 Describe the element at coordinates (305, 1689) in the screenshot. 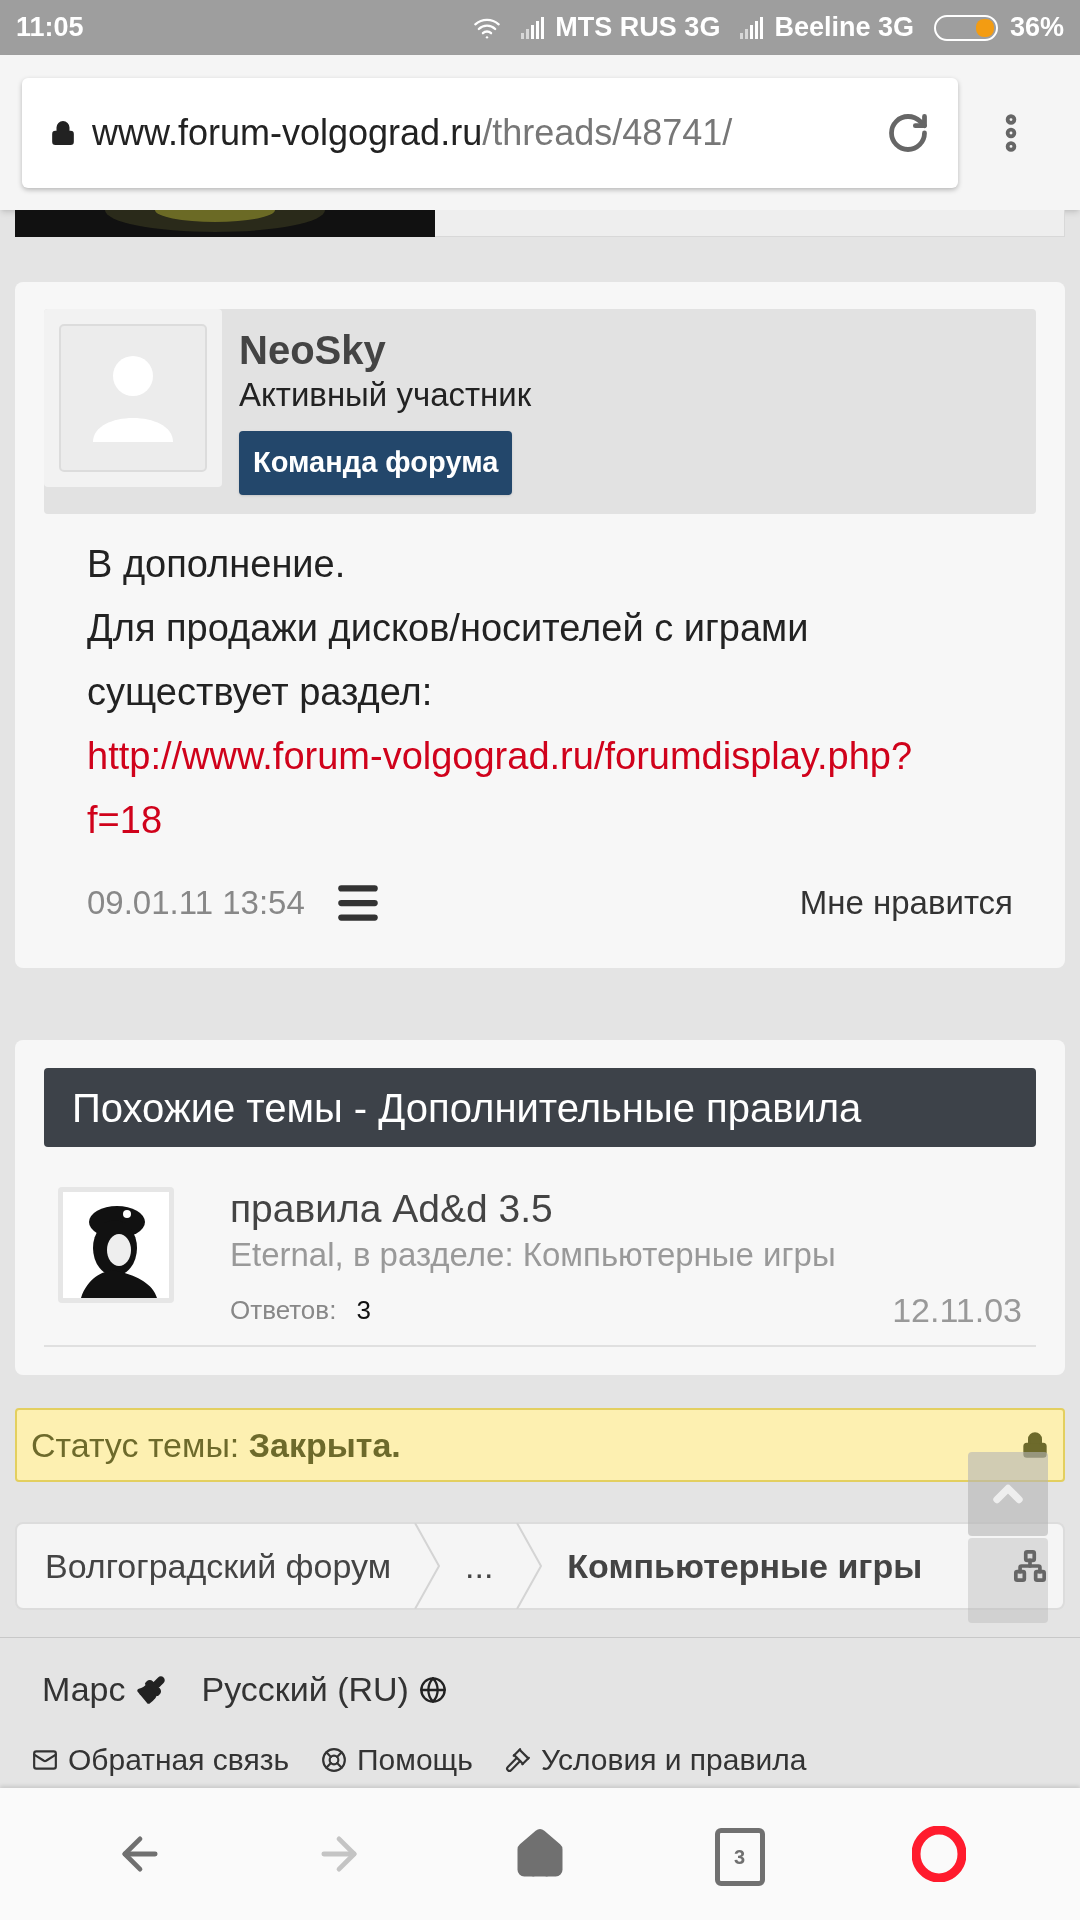

I see `language-chooser: Русский (RU)` at that location.